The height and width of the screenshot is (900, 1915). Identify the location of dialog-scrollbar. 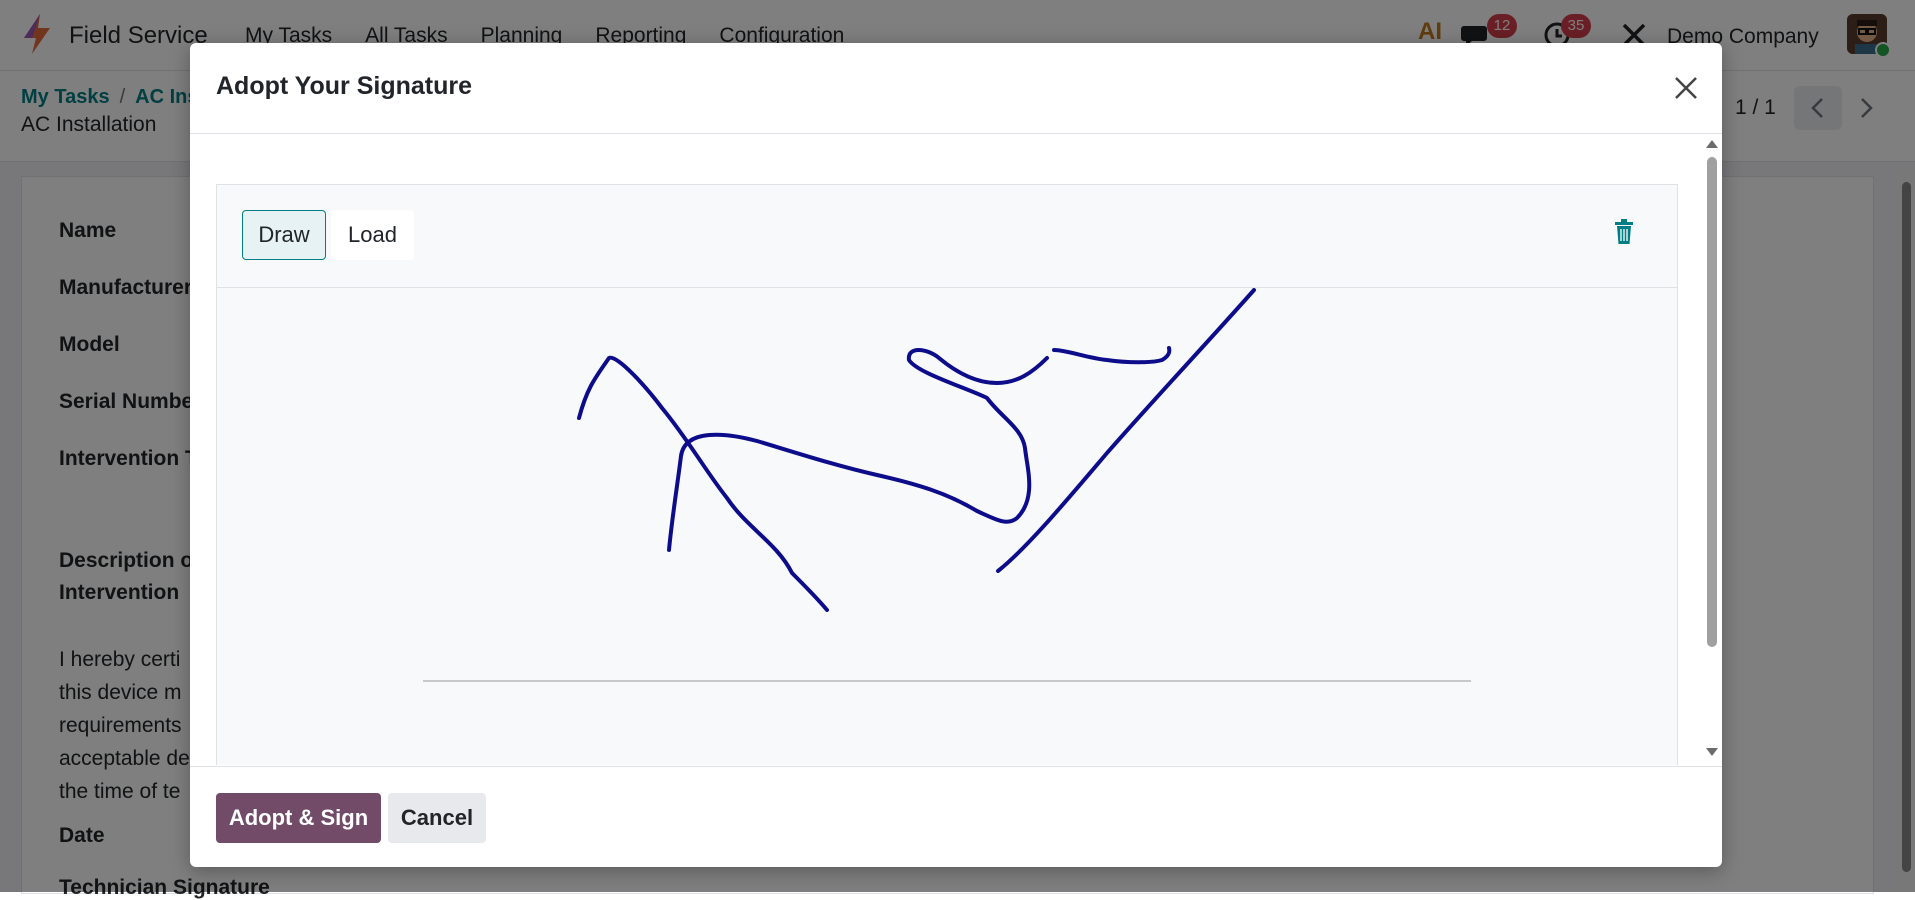
(1711, 451).